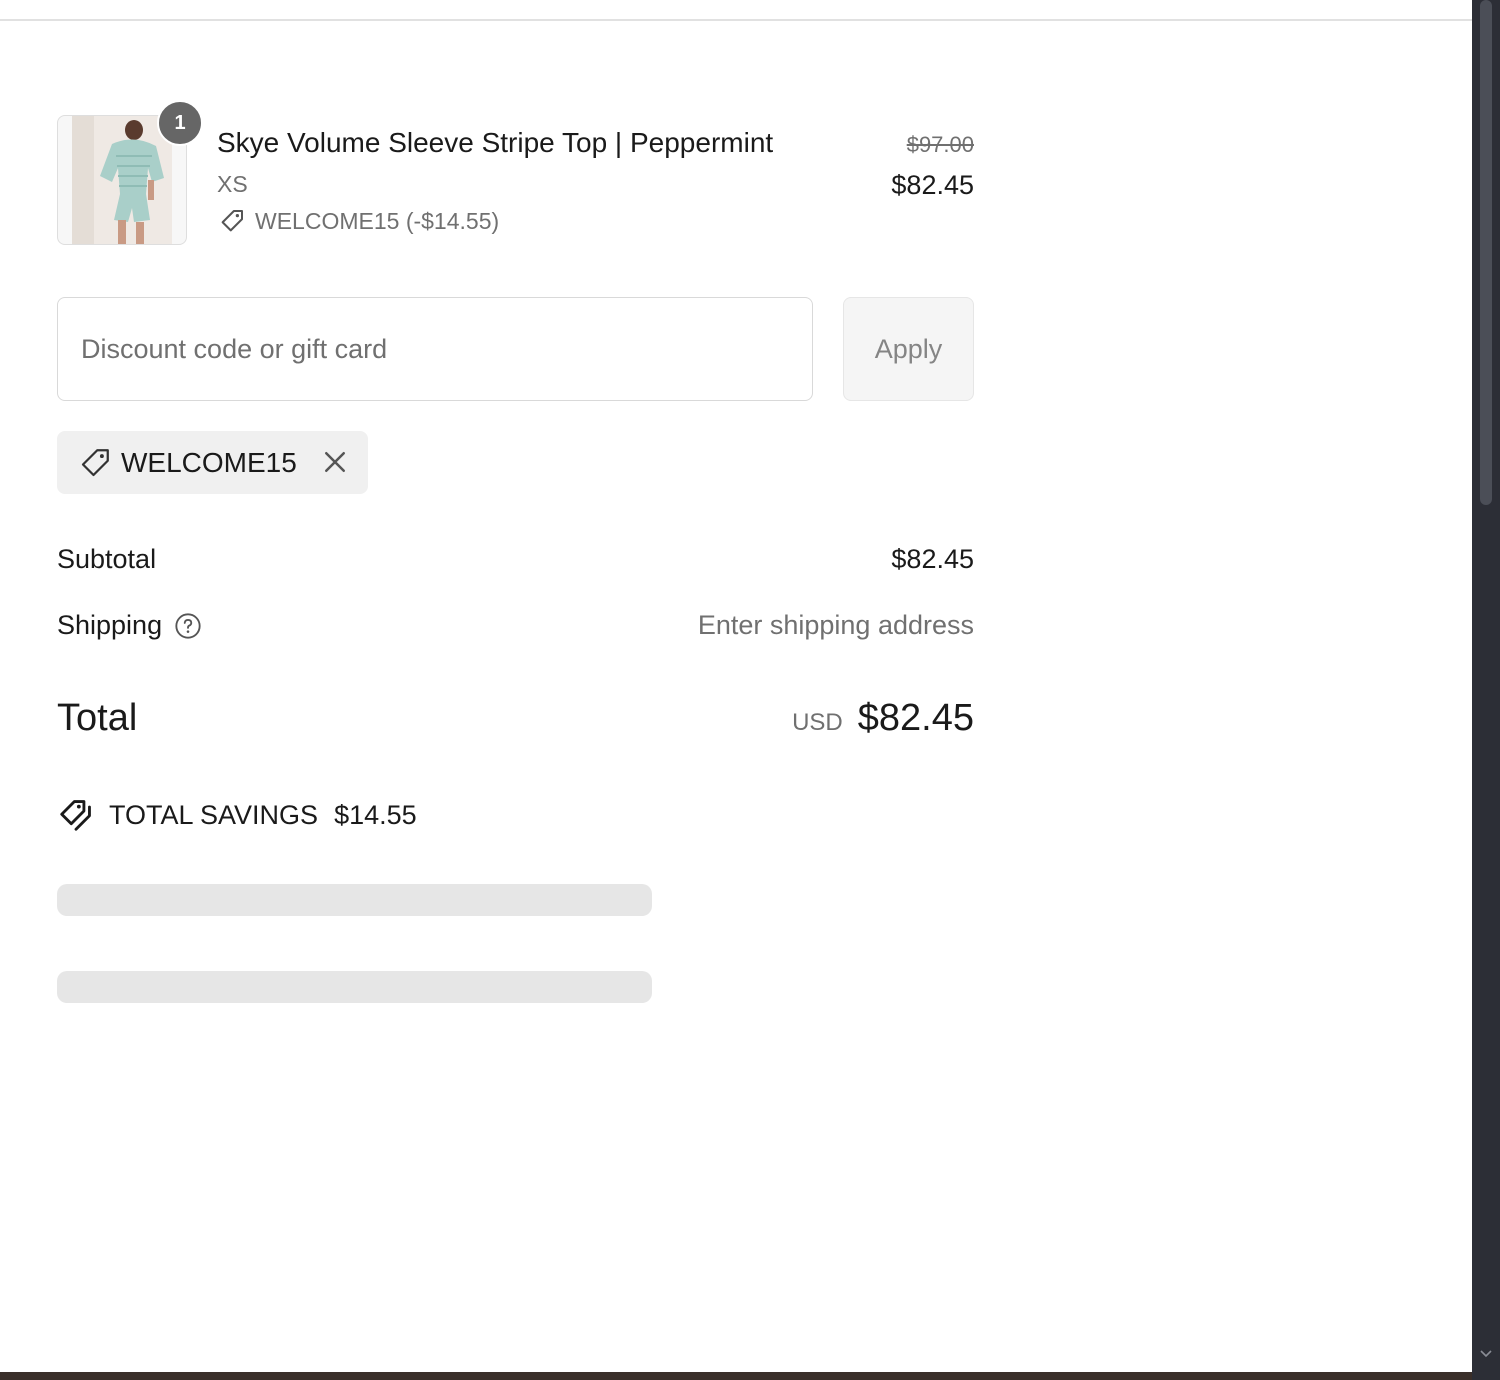 The width and height of the screenshot is (1500, 1380). What do you see at coordinates (107, 559) in the screenshot?
I see `subtotal-label: Subtotal` at bounding box center [107, 559].